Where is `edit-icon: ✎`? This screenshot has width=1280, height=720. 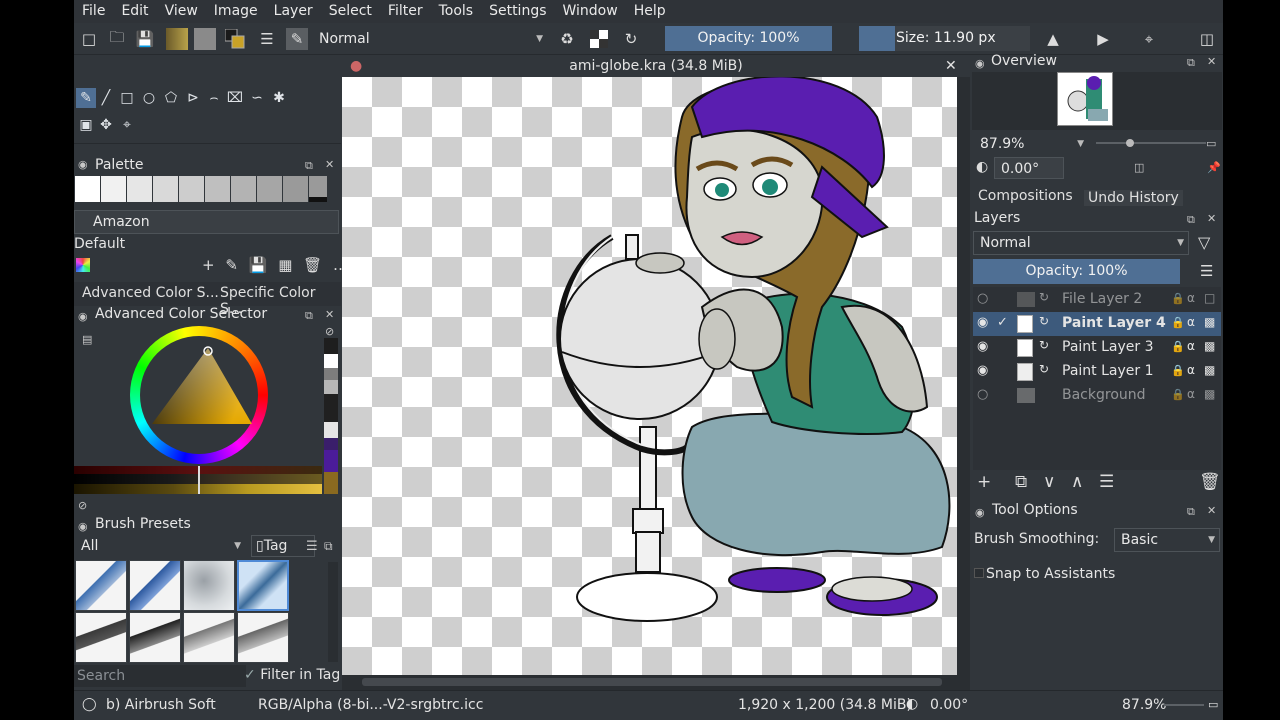
edit-icon: ✎ is located at coordinates (231, 265).